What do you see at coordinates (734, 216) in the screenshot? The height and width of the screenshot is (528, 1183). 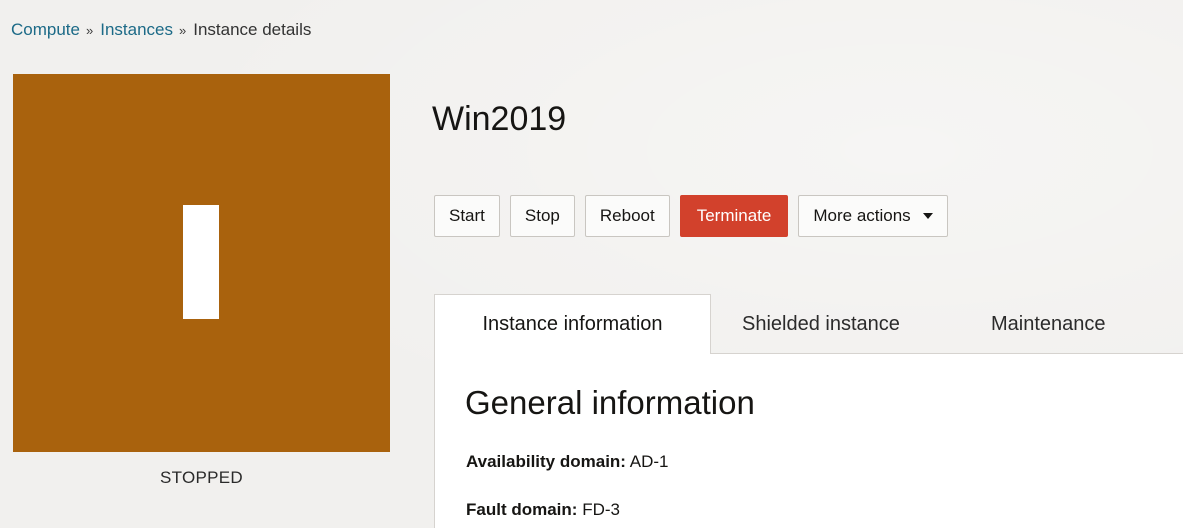 I see `terminate-button: Terminate` at bounding box center [734, 216].